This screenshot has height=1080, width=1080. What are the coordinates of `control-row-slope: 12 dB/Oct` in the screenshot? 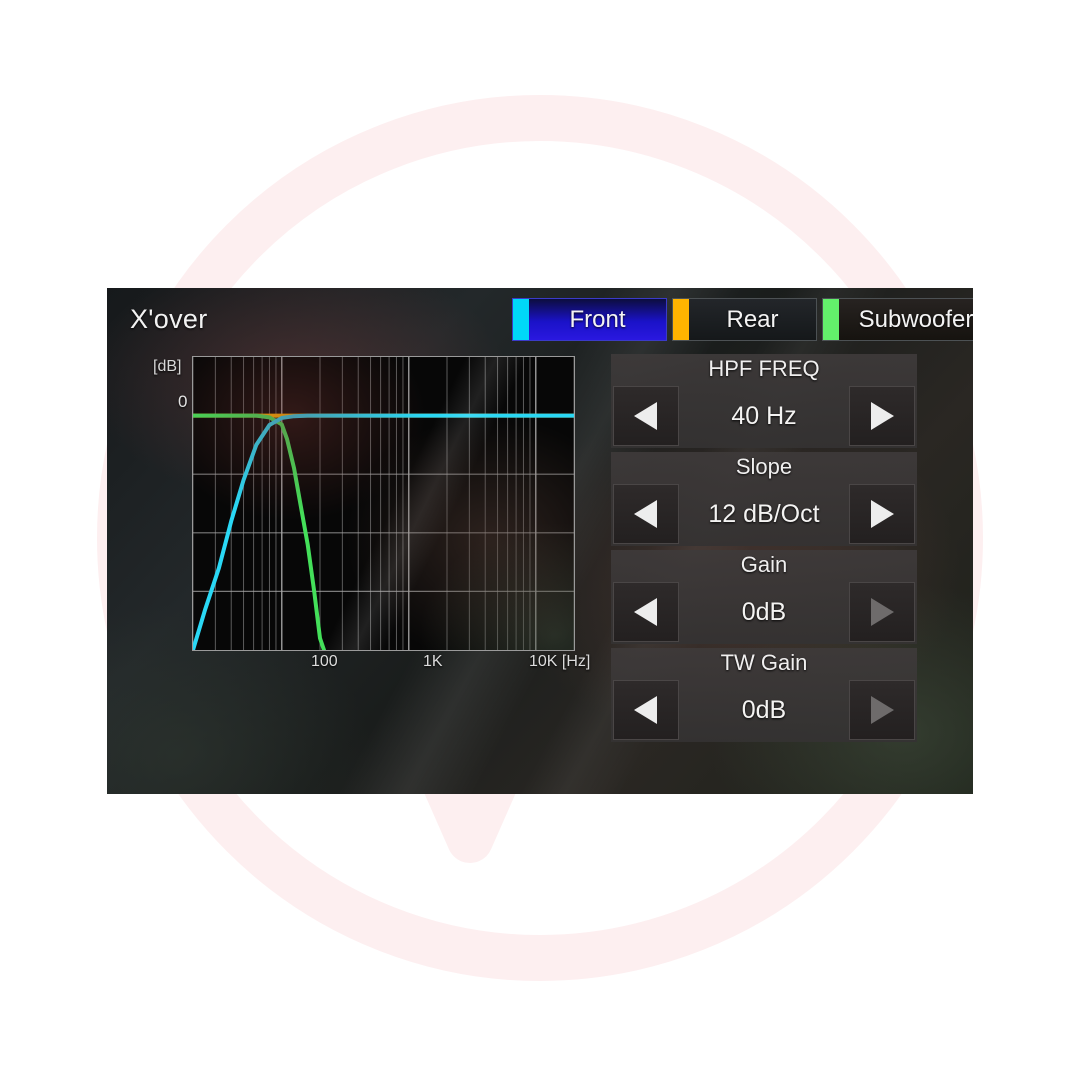 It's located at (764, 514).